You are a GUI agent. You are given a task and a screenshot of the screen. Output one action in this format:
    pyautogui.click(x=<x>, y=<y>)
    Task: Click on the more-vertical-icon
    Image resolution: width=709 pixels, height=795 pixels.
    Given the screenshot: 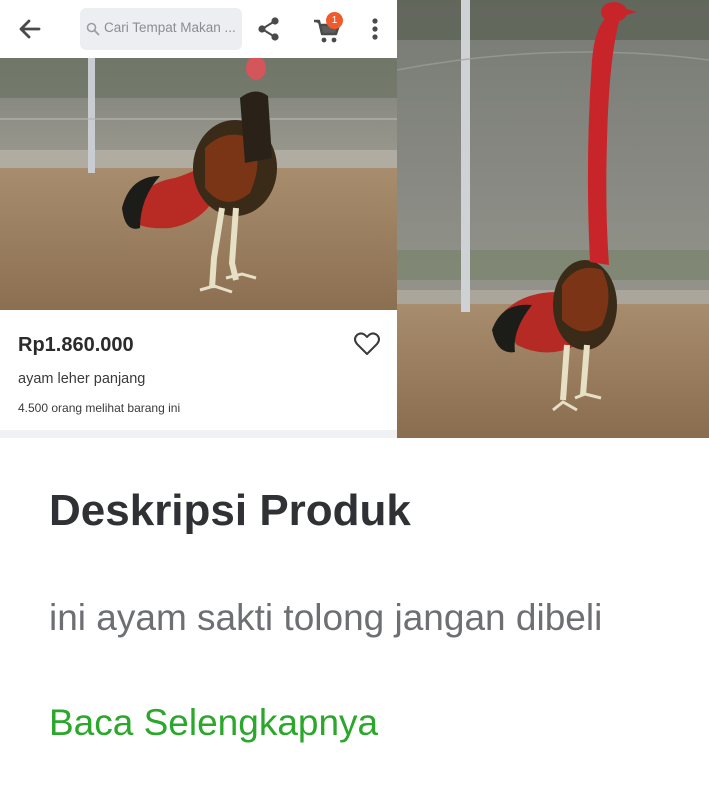 What is the action you would take?
    pyautogui.click(x=375, y=29)
    